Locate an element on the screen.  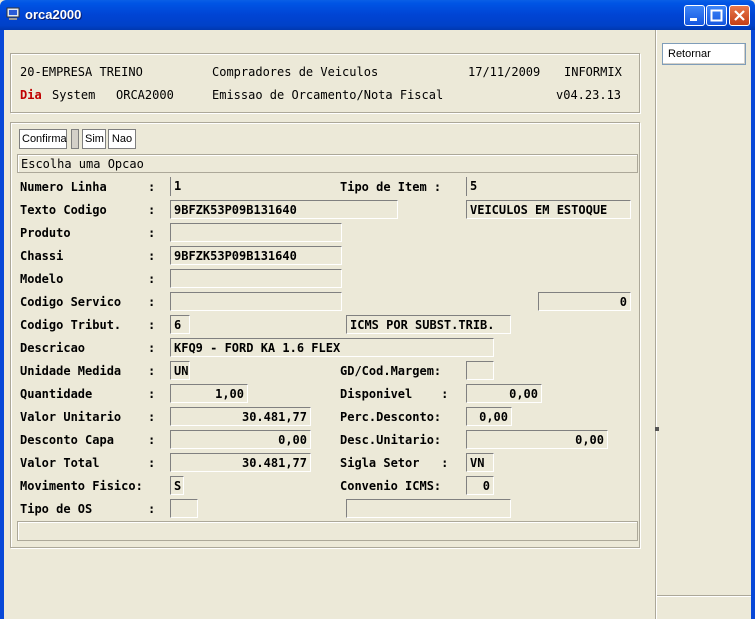
chassi-field: 9BFZK53P09B131640 is located at coordinates (256, 255).